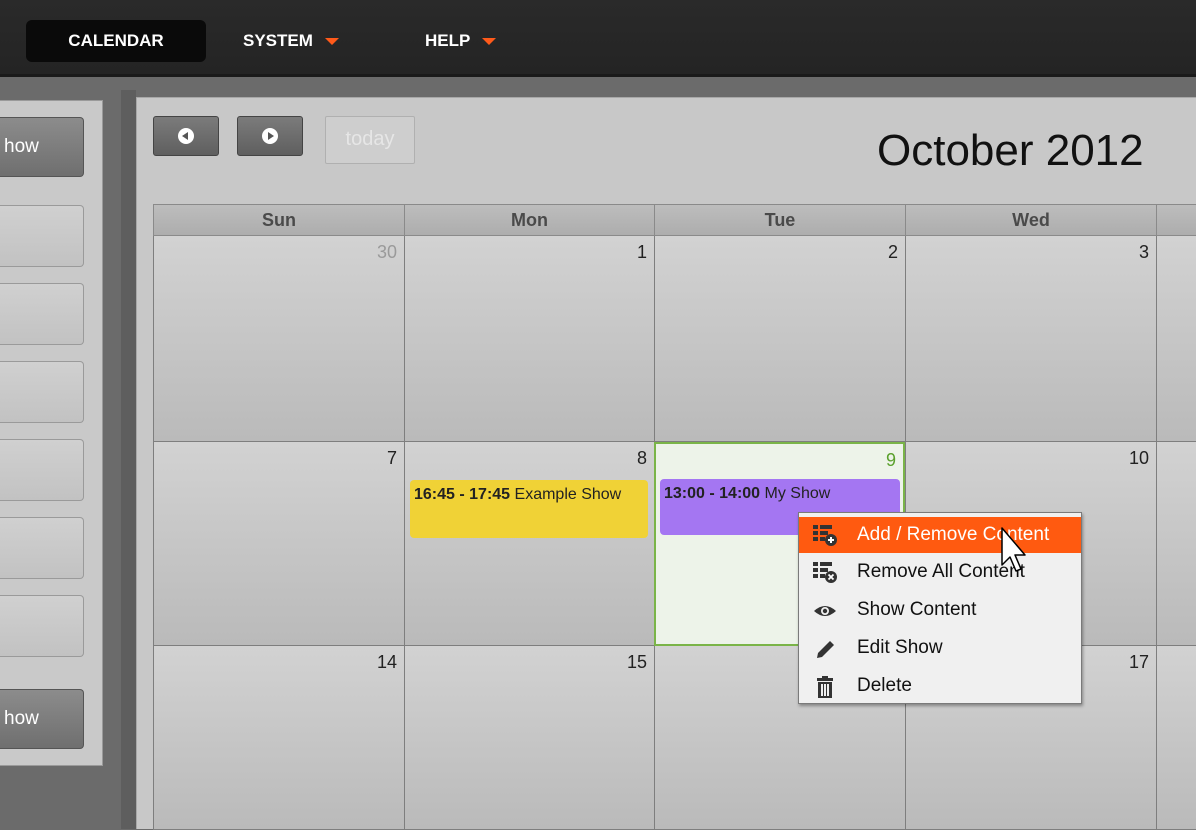 Image resolution: width=1196 pixels, height=830 pixels. Describe the element at coordinates (1138, 662) in the screenshot. I see `day-number: 17` at that location.